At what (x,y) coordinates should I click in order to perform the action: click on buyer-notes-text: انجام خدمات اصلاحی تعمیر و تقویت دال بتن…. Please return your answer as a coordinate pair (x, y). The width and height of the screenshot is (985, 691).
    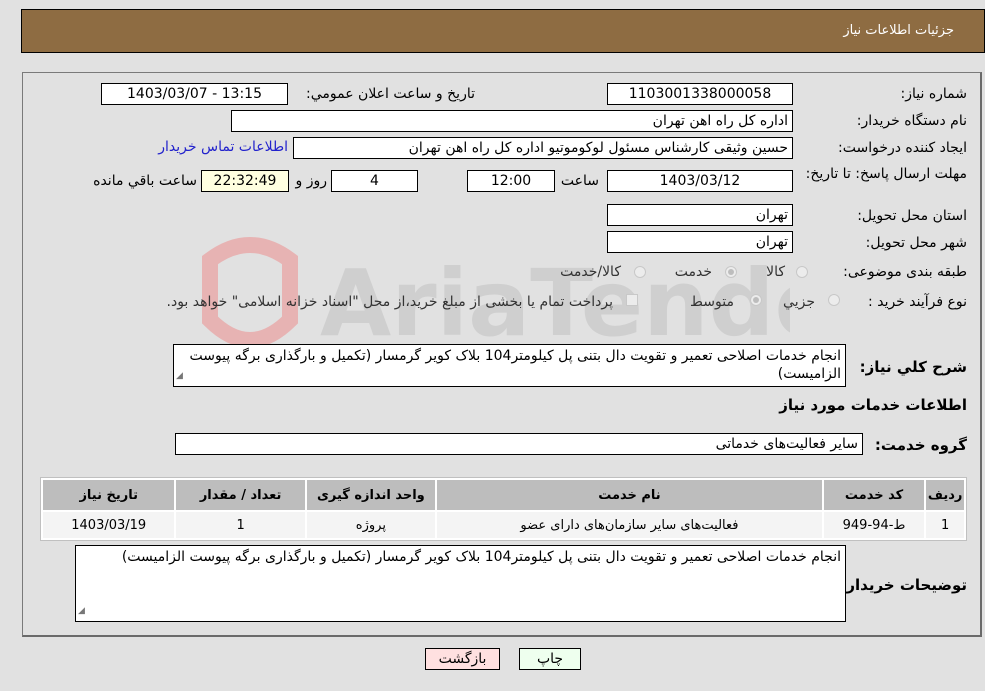
    Looking at the image, I should click on (481, 557).